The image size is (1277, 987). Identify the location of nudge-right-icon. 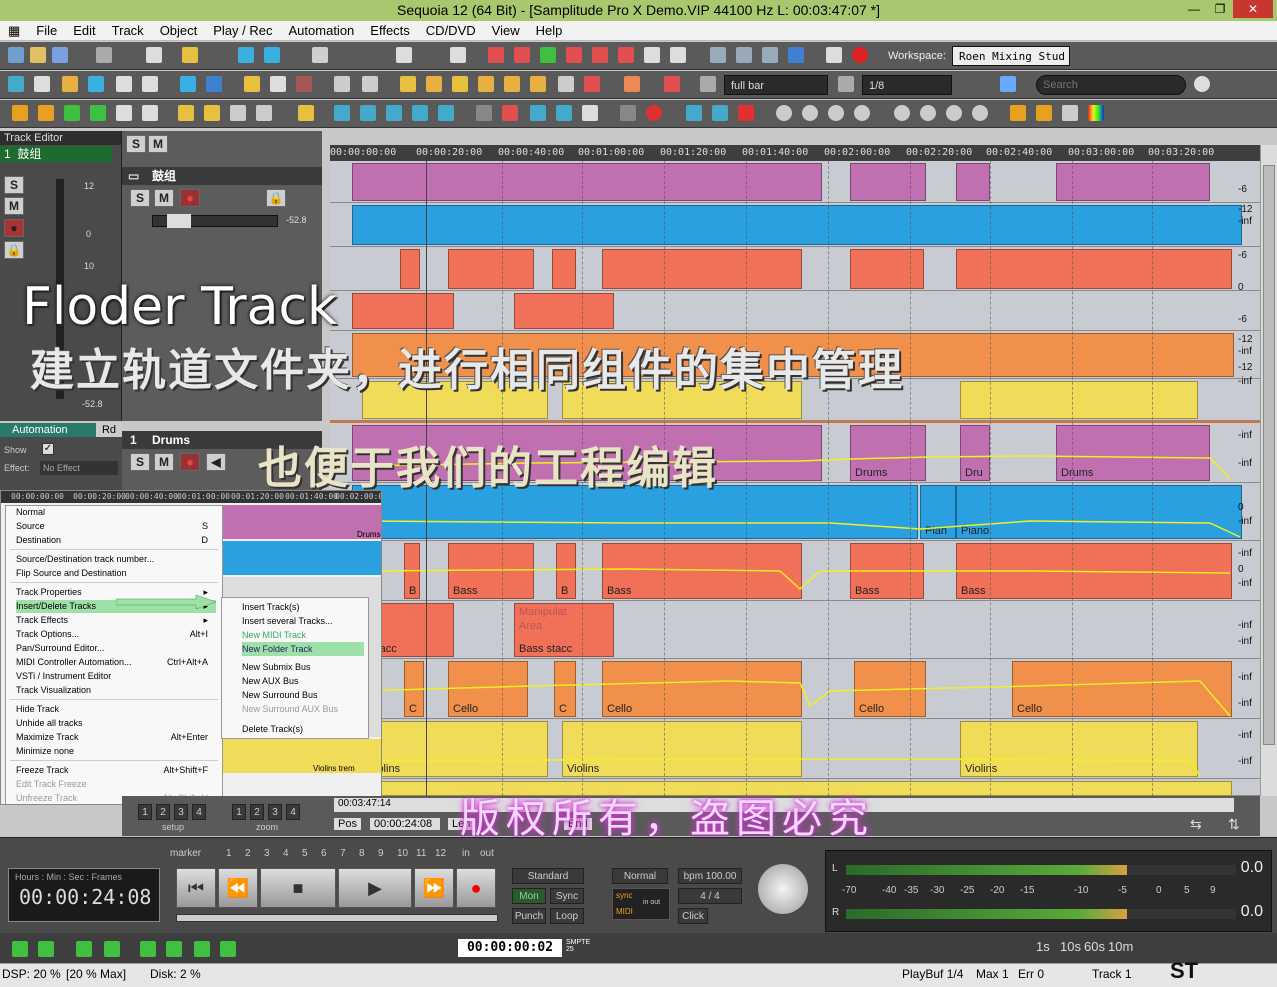
(72, 113).